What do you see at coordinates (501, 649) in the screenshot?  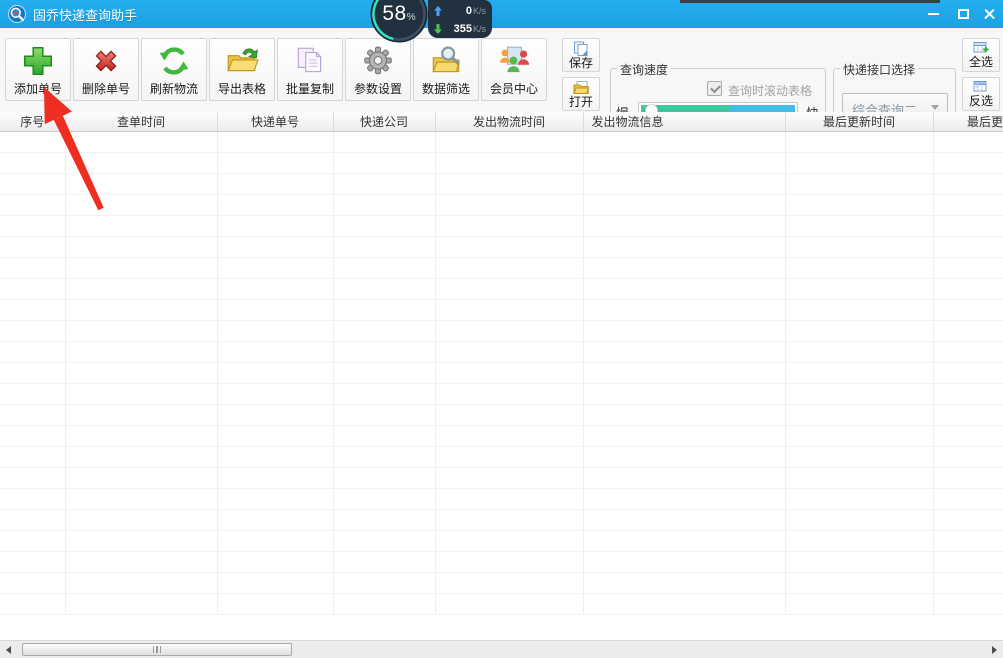 I see `horizontal-scrollbar` at bounding box center [501, 649].